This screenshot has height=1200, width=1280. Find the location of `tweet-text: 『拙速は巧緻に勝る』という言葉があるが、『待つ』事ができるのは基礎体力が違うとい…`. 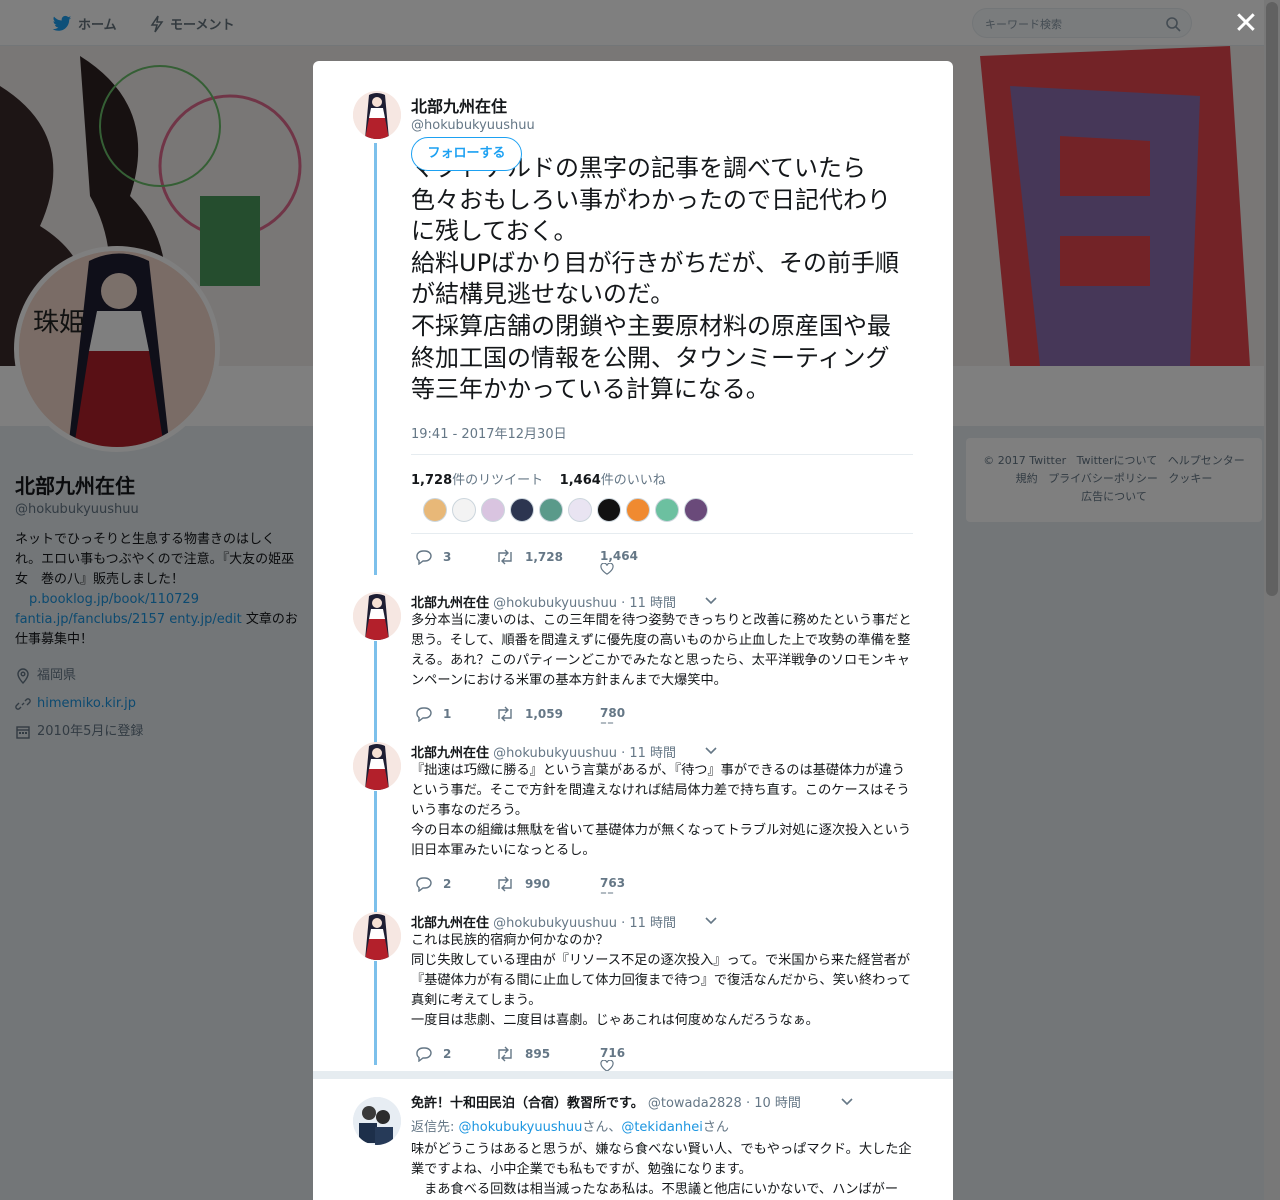

tweet-text: 『拙速は巧緻に勝る』という言葉があるが、『待つ』事ができるのは基礎体力が違うとい… is located at coordinates (661, 810).